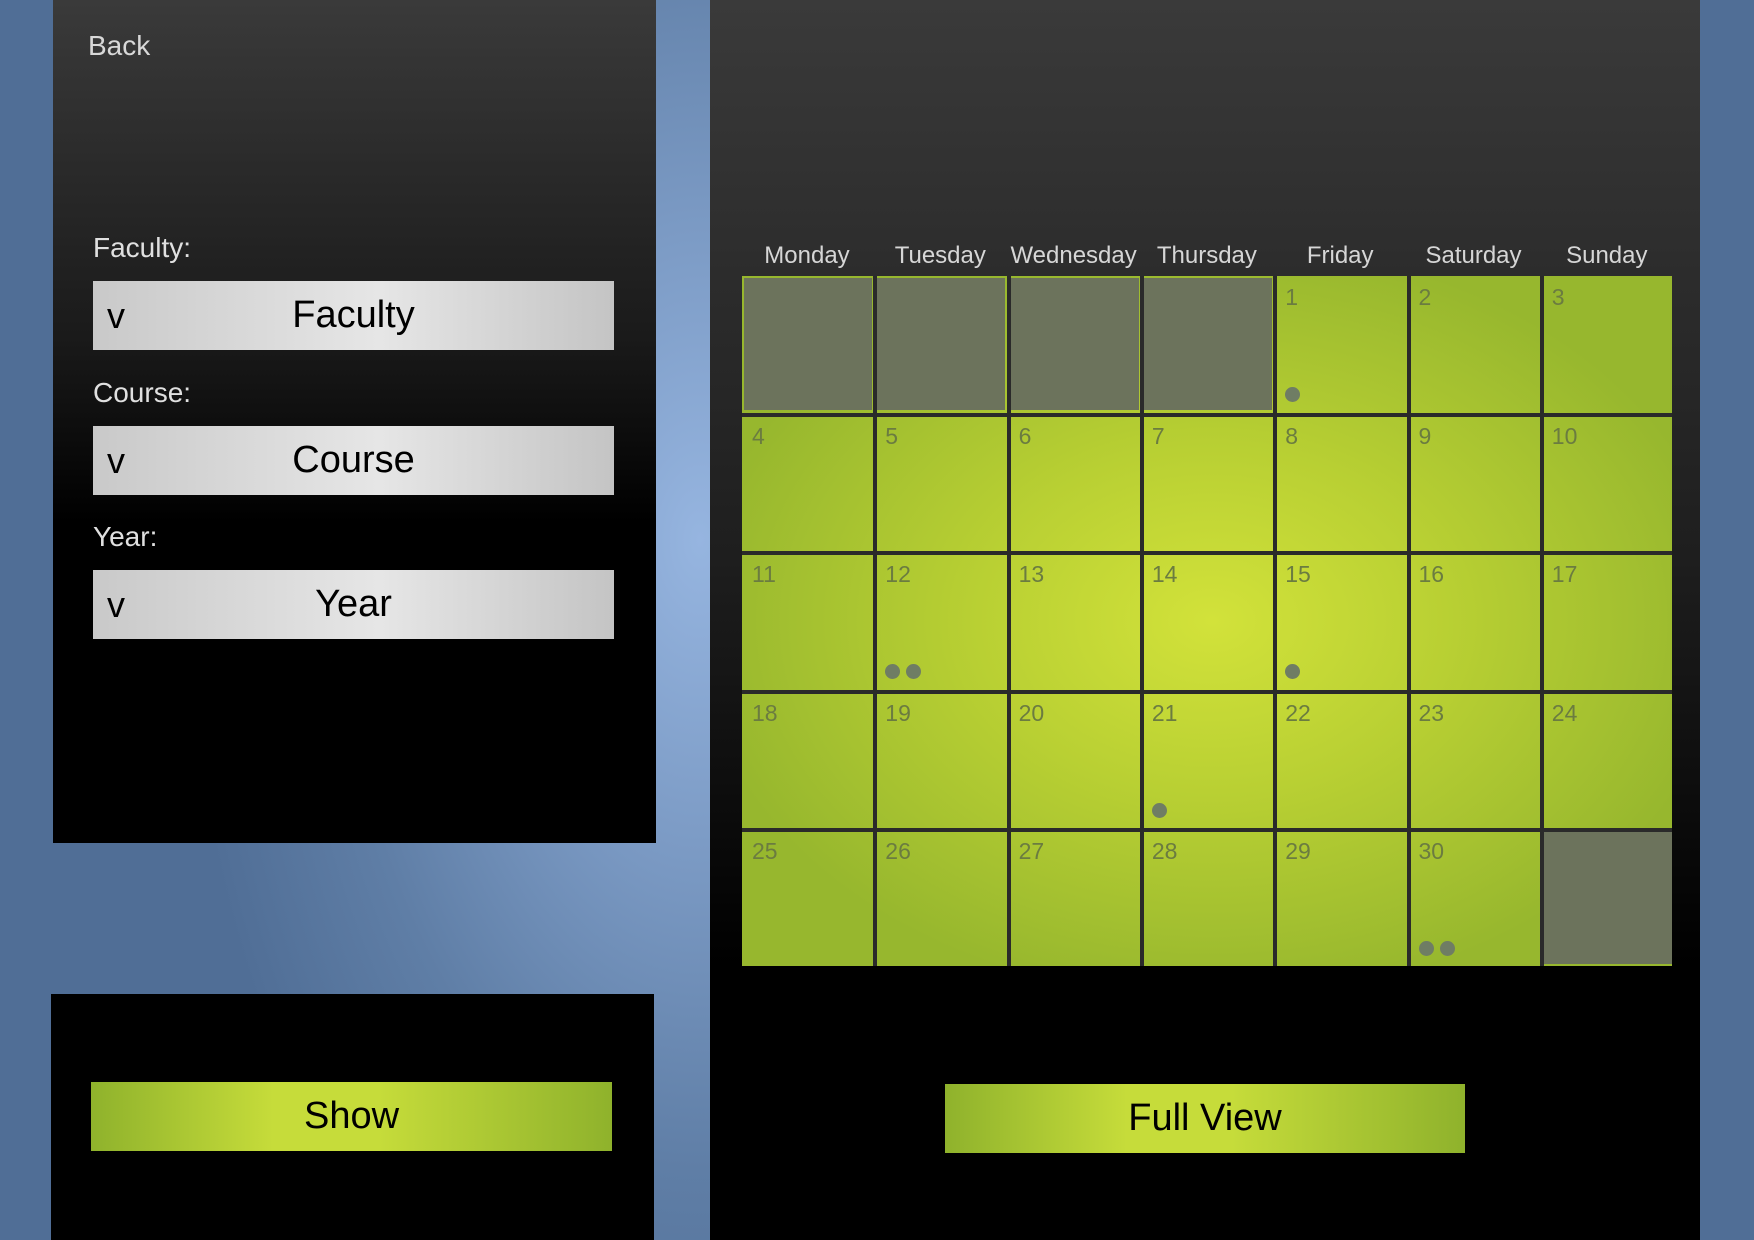  Describe the element at coordinates (1075, 621) in the screenshot. I see `calendar-day-cell: 13` at that location.